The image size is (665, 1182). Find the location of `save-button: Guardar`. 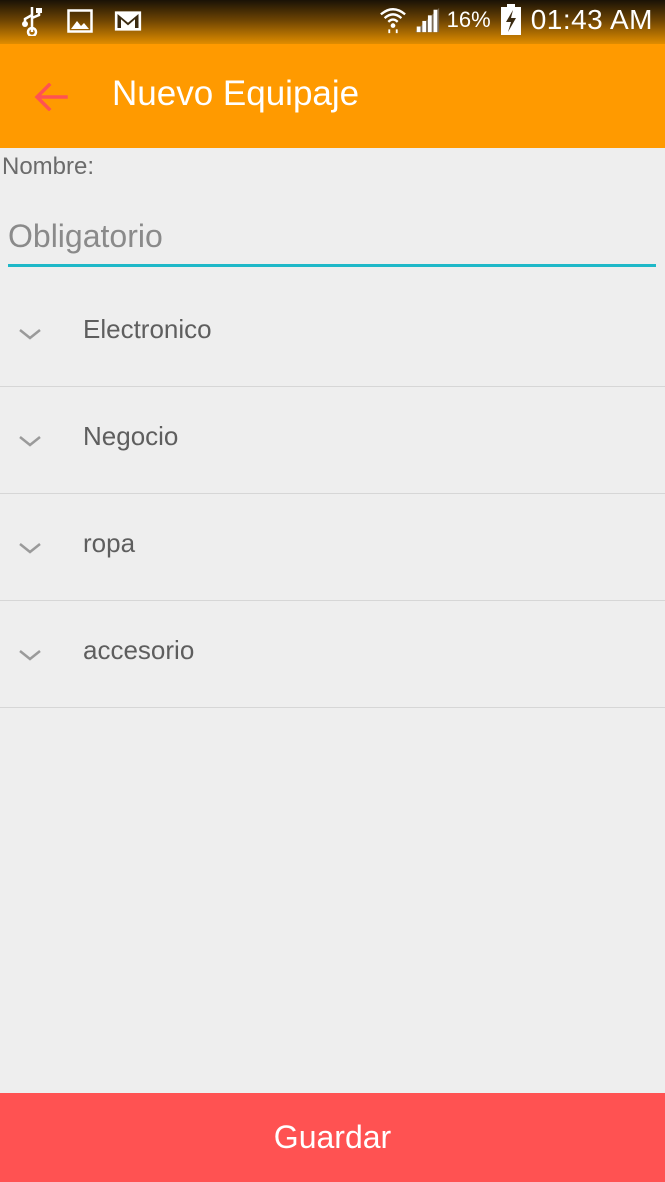

save-button: Guardar is located at coordinates (332, 1137).